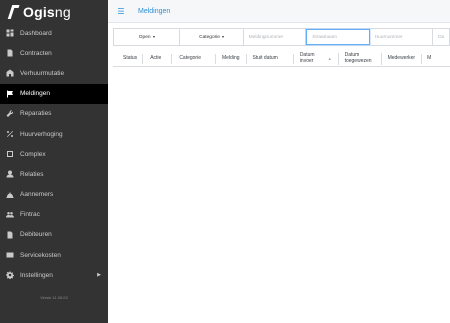  What do you see at coordinates (147, 37) in the screenshot?
I see `status-filter-dropdown: Open` at bounding box center [147, 37].